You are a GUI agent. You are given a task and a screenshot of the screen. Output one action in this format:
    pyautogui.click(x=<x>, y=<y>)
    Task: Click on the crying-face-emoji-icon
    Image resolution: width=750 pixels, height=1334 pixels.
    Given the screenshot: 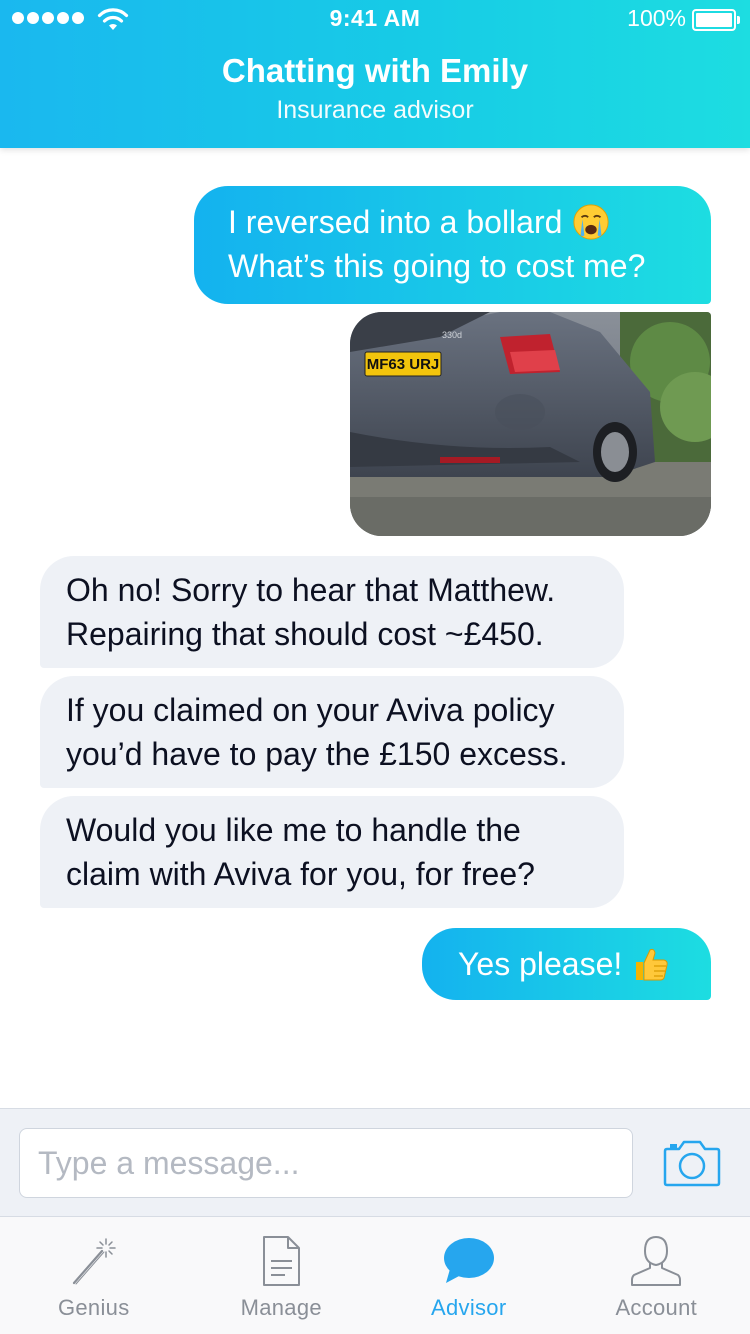 What is the action you would take?
    pyautogui.click(x=591, y=222)
    